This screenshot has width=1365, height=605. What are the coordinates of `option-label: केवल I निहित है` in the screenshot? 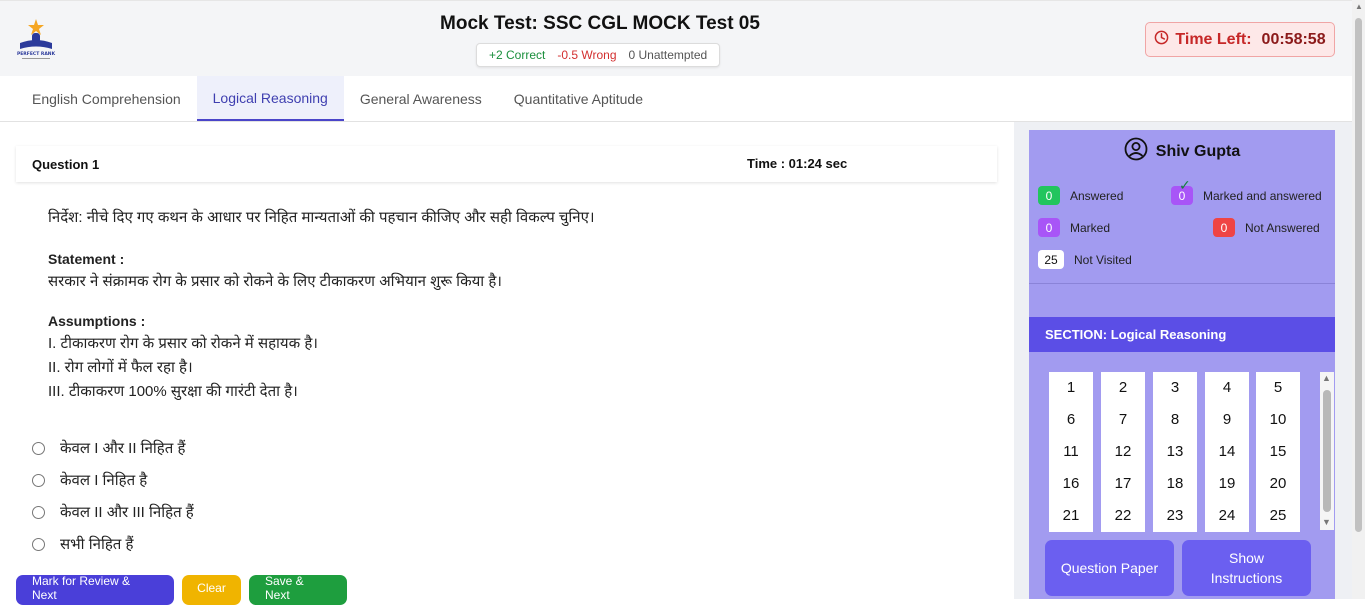 It's located at (104, 480).